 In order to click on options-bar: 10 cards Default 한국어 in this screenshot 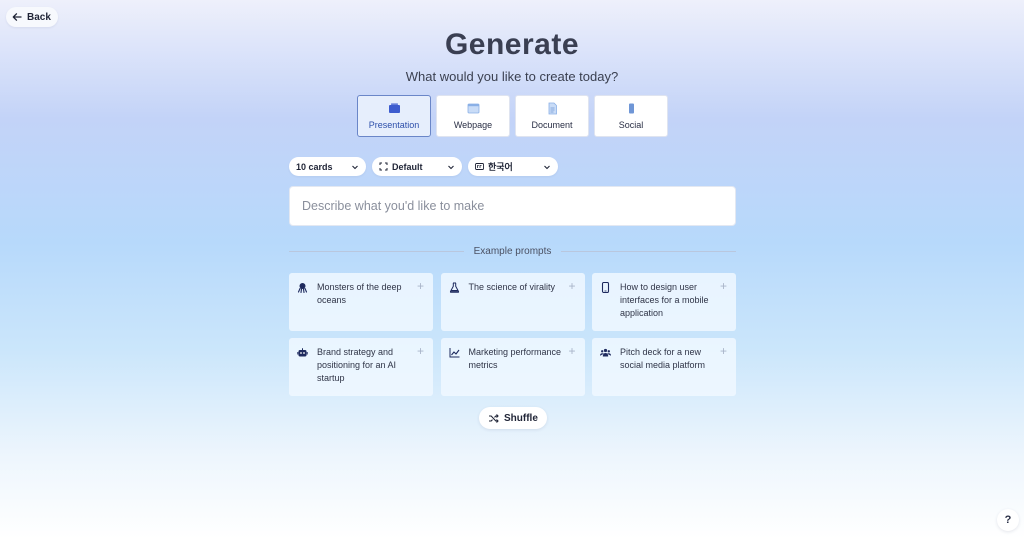, I will do `click(423, 166)`.